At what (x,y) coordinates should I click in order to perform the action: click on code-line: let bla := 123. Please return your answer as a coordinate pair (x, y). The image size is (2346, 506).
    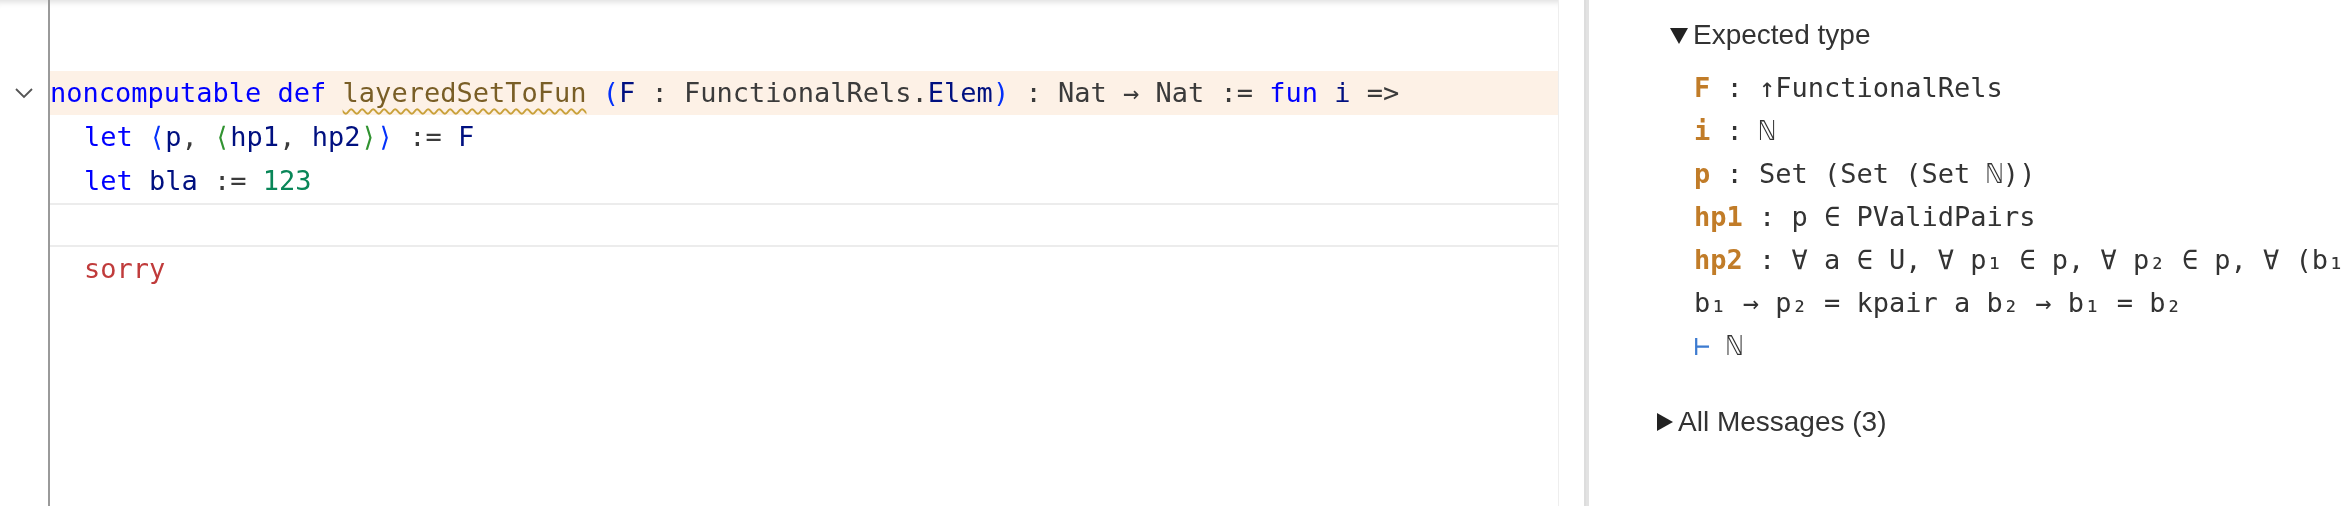
    Looking at the image, I should click on (198, 180).